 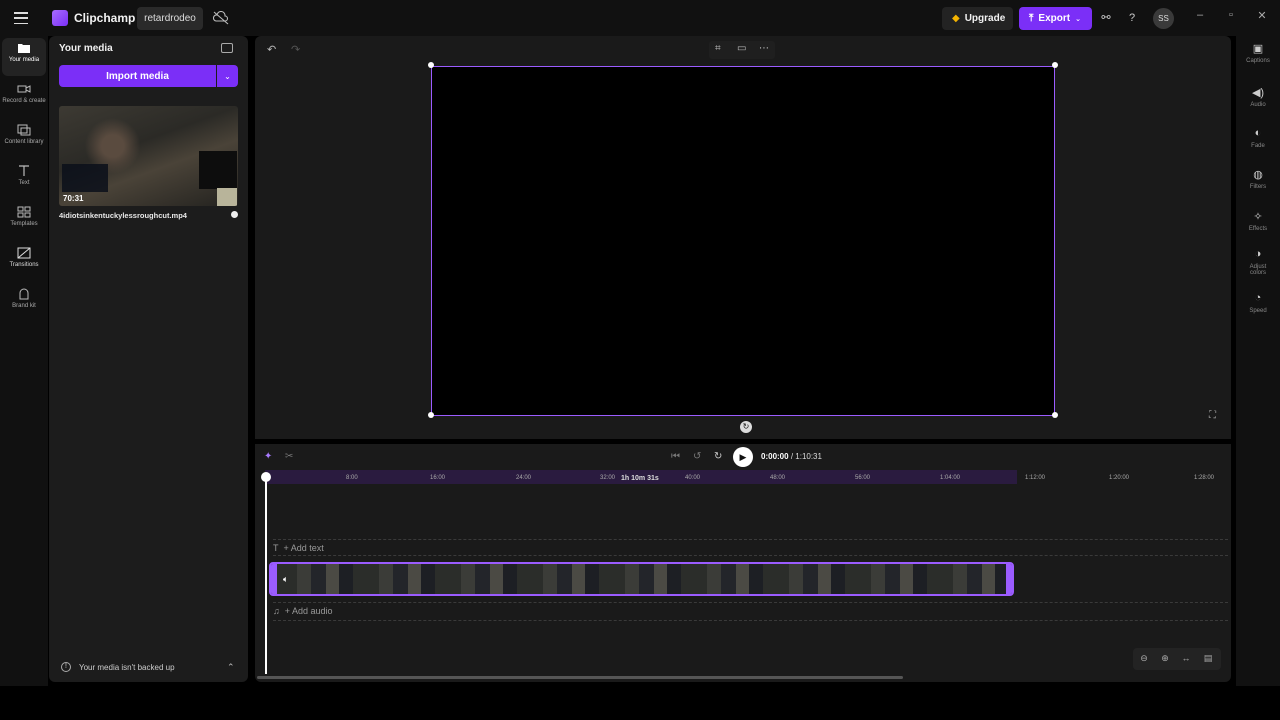 What do you see at coordinates (1258, 303) in the screenshot?
I see `prop-speed: ◔ Speed` at bounding box center [1258, 303].